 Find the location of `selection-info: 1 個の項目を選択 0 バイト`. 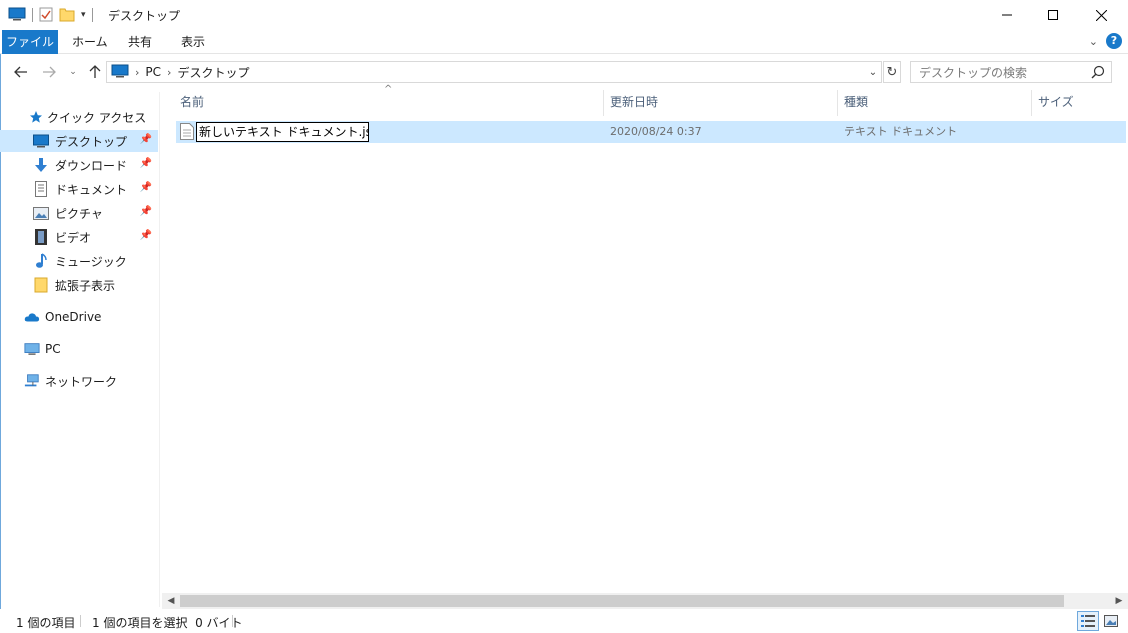

selection-info: 1 個の項目を選択 0 バイト is located at coordinates (167, 623).